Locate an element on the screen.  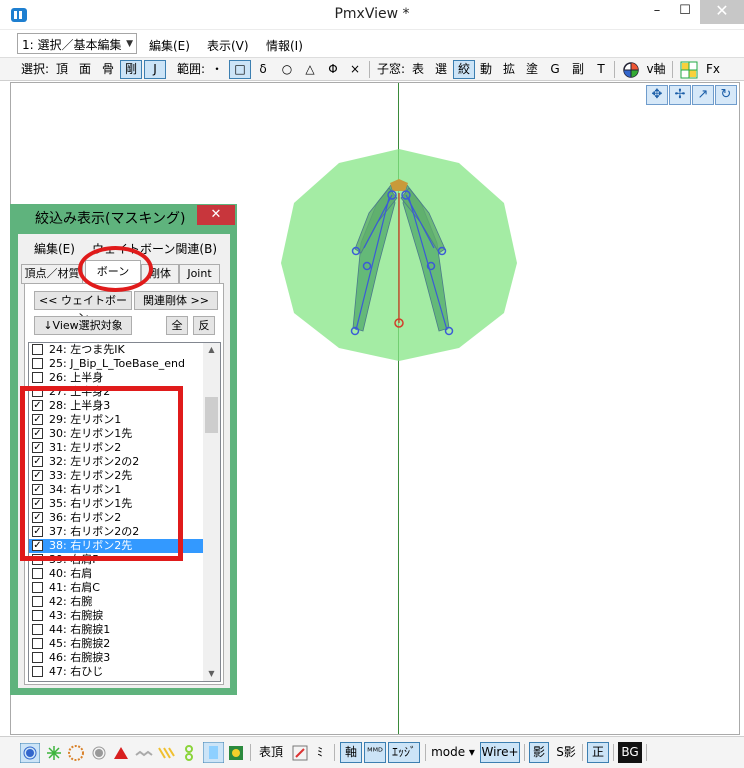
move-xz-icon: ✢ is located at coordinates (680, 95).